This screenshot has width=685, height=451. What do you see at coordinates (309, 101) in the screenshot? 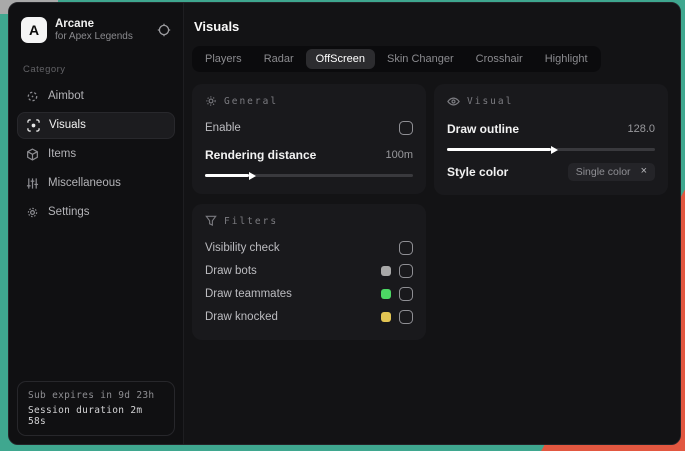
I see `general-panel-header: General` at bounding box center [309, 101].